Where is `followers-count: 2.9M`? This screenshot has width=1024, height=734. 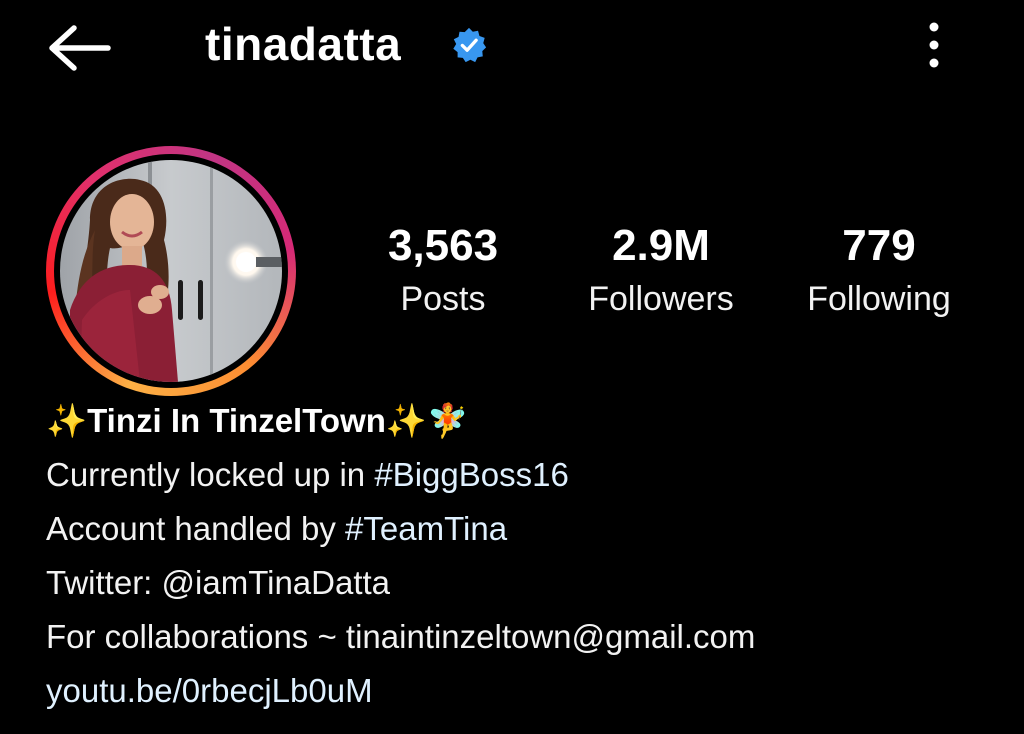
followers-count: 2.9M is located at coordinates (661, 245).